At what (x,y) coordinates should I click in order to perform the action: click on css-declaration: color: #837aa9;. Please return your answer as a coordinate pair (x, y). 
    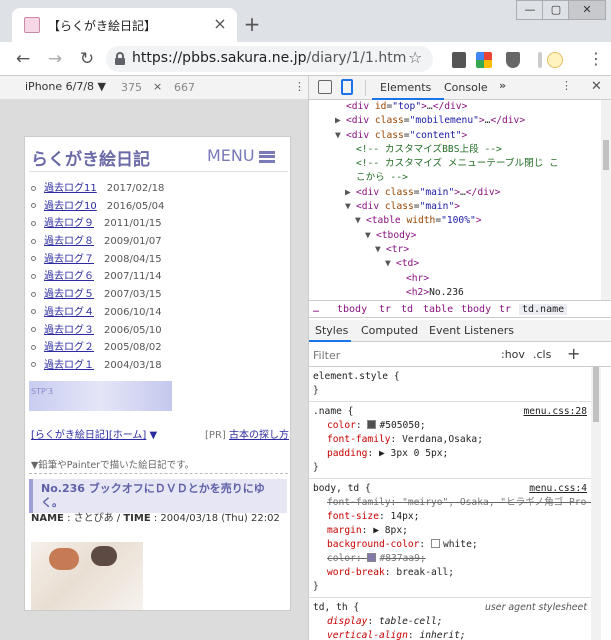
    Looking at the image, I should click on (452, 559).